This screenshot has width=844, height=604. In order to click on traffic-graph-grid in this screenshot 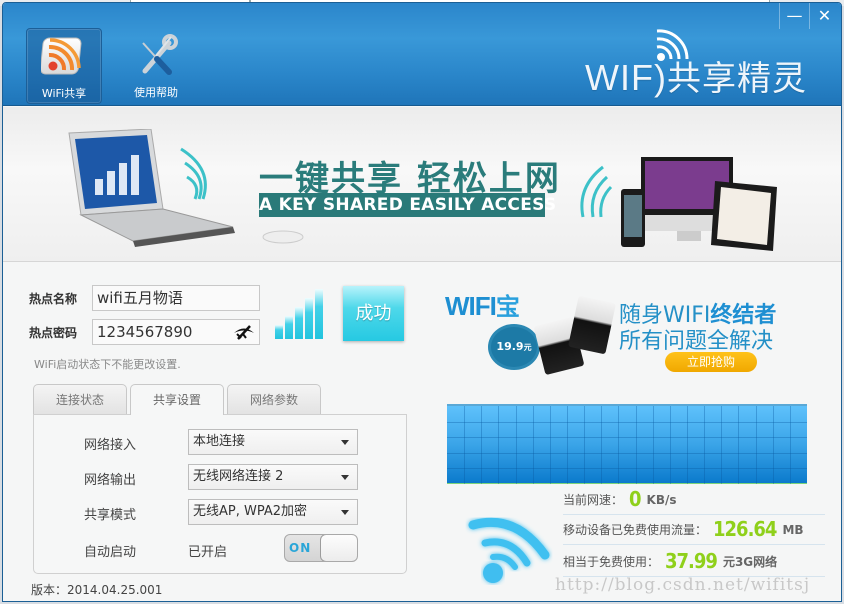, I will do `click(627, 445)`.